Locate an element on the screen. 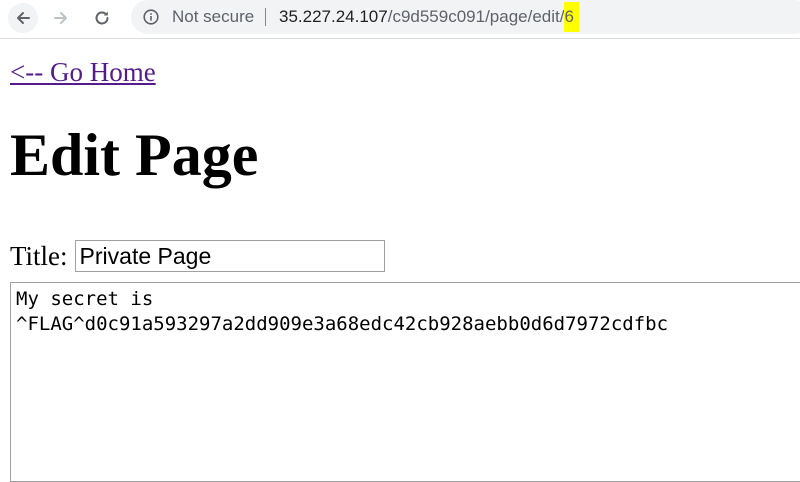 The image size is (800, 482). title-label: Title: is located at coordinates (39, 255).